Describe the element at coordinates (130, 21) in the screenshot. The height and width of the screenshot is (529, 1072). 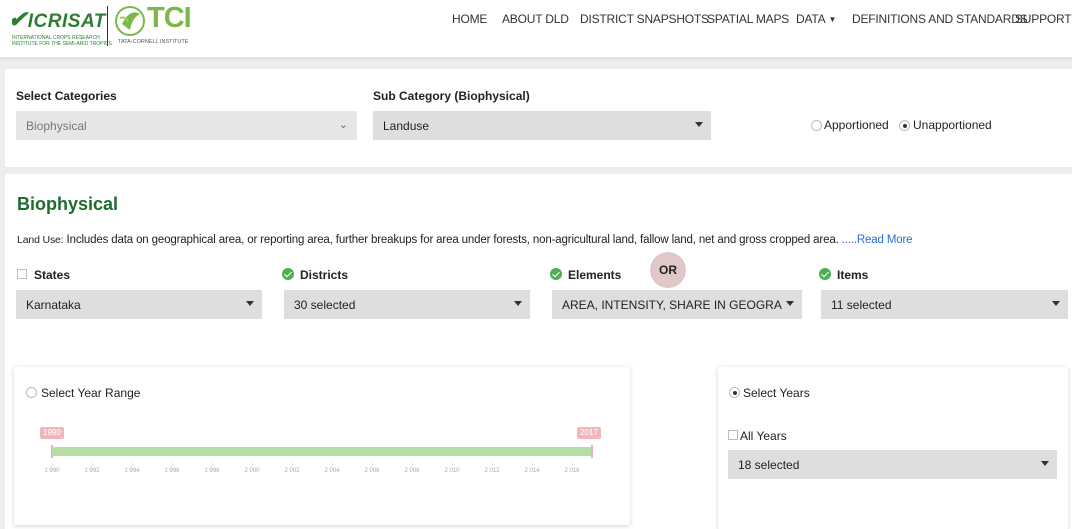
I see `tci-leaf-icon` at that location.